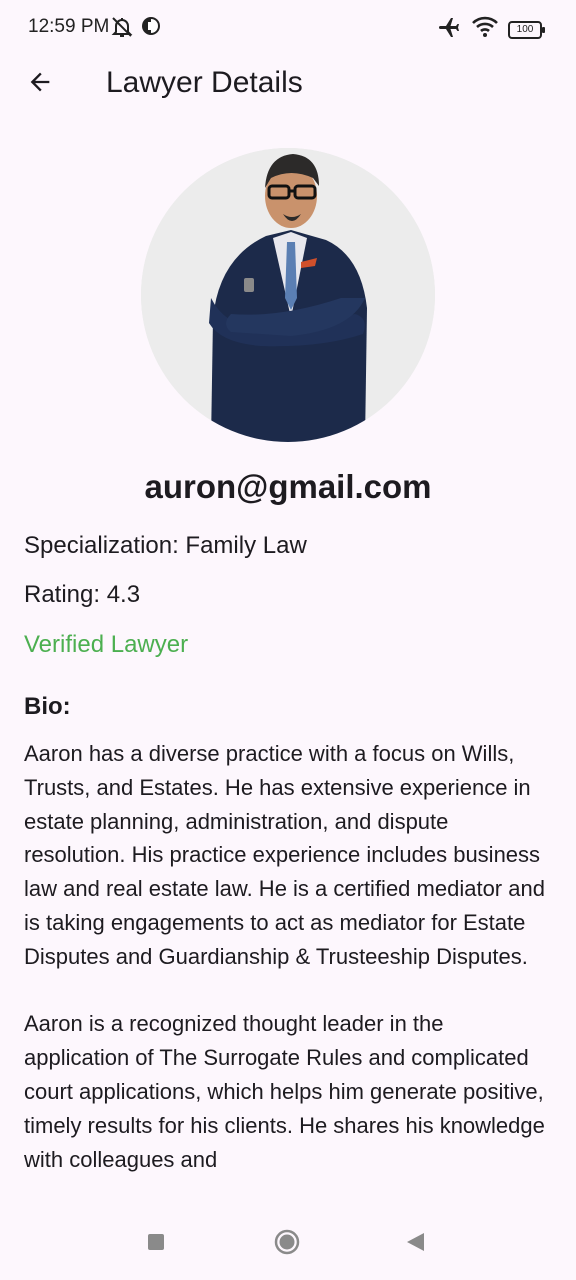 Image resolution: width=576 pixels, height=1280 pixels. Describe the element at coordinates (82, 594) in the screenshot. I see `rating-text: Rating: 4.3` at that location.